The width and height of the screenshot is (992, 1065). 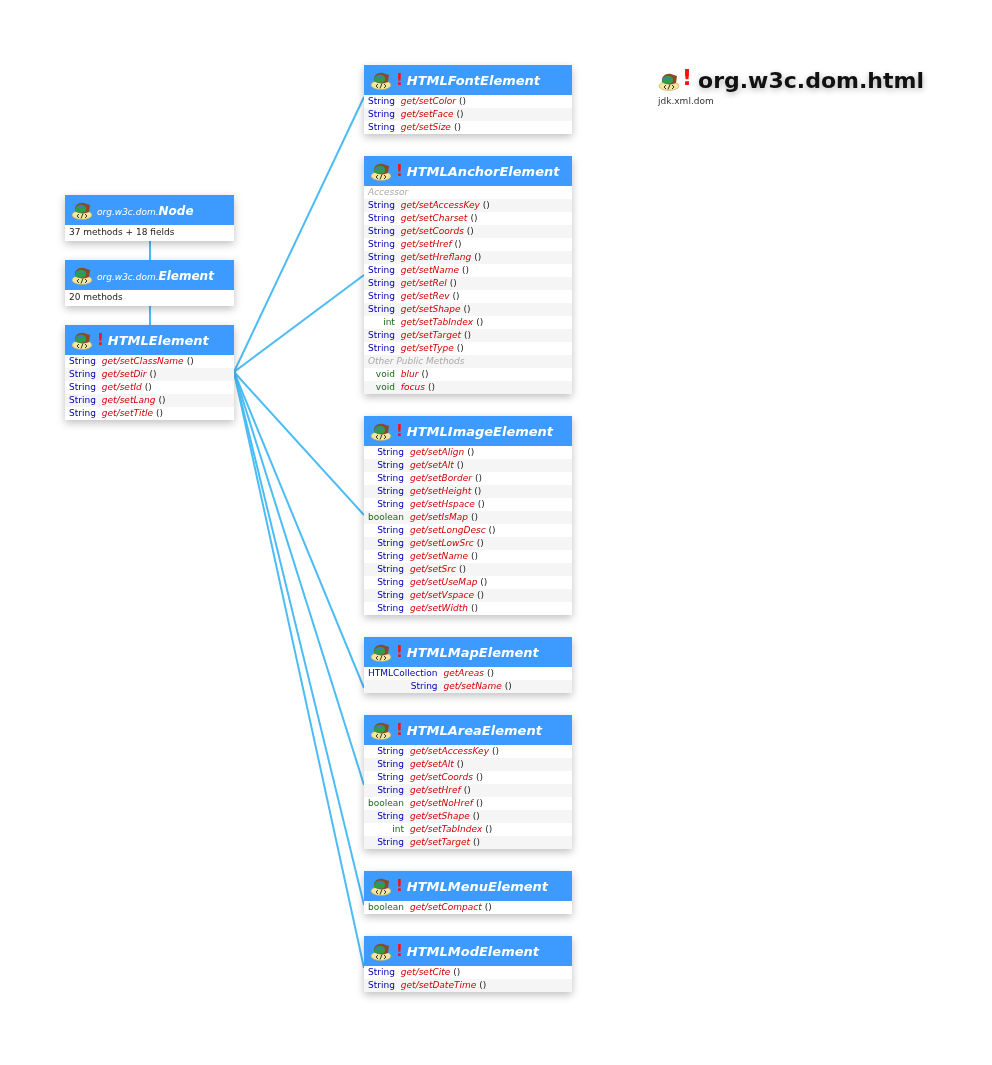 What do you see at coordinates (442, 504) in the screenshot?
I see `method-name: get/setHspace` at bounding box center [442, 504].